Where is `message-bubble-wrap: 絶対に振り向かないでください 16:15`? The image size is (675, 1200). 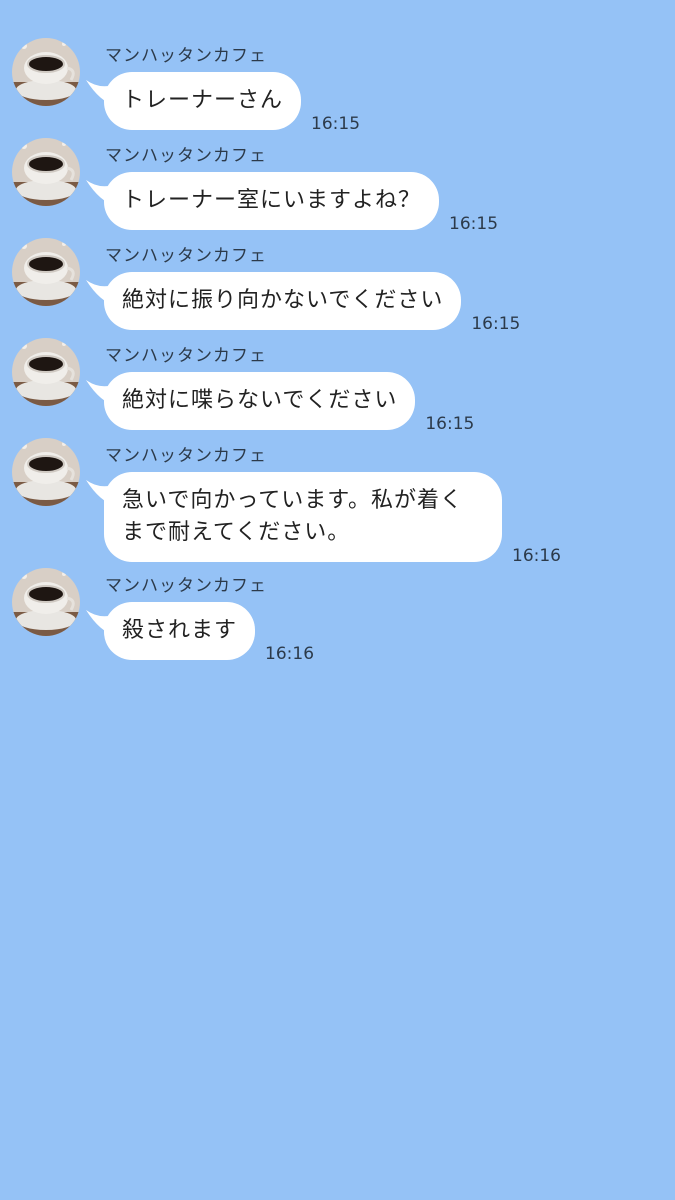
message-bubble-wrap: 絶対に振り向かないでください 16:15 is located at coordinates (303, 303).